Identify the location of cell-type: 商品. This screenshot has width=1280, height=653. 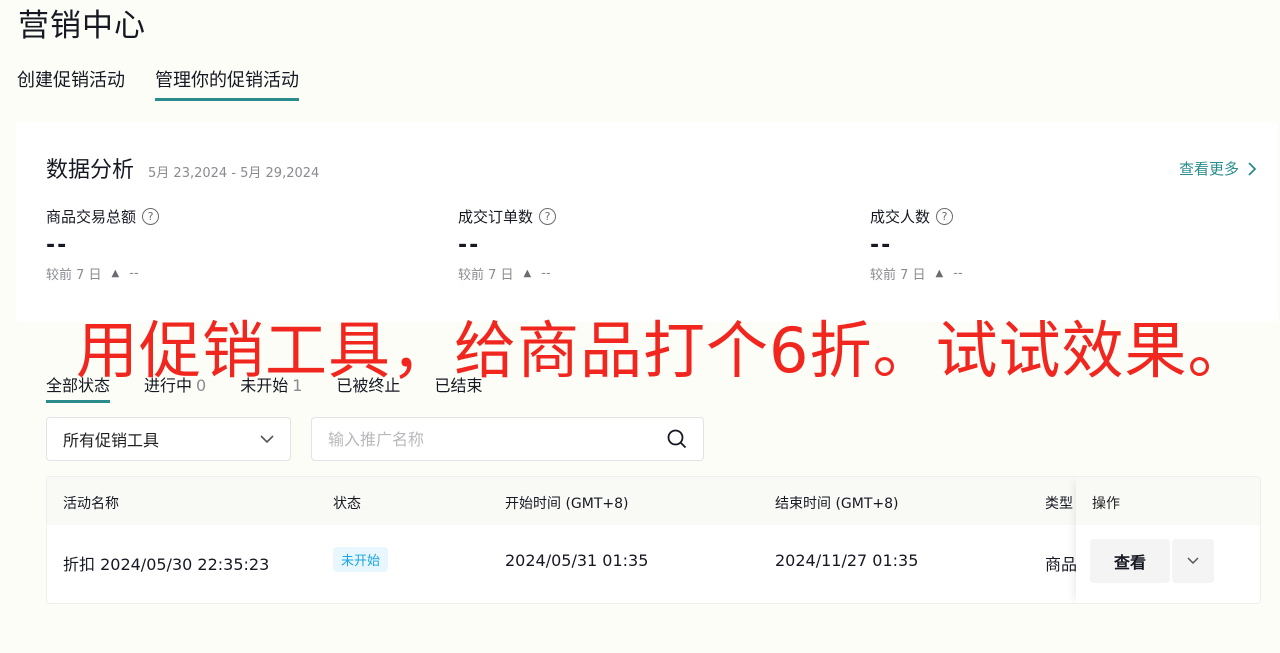
(1061, 564).